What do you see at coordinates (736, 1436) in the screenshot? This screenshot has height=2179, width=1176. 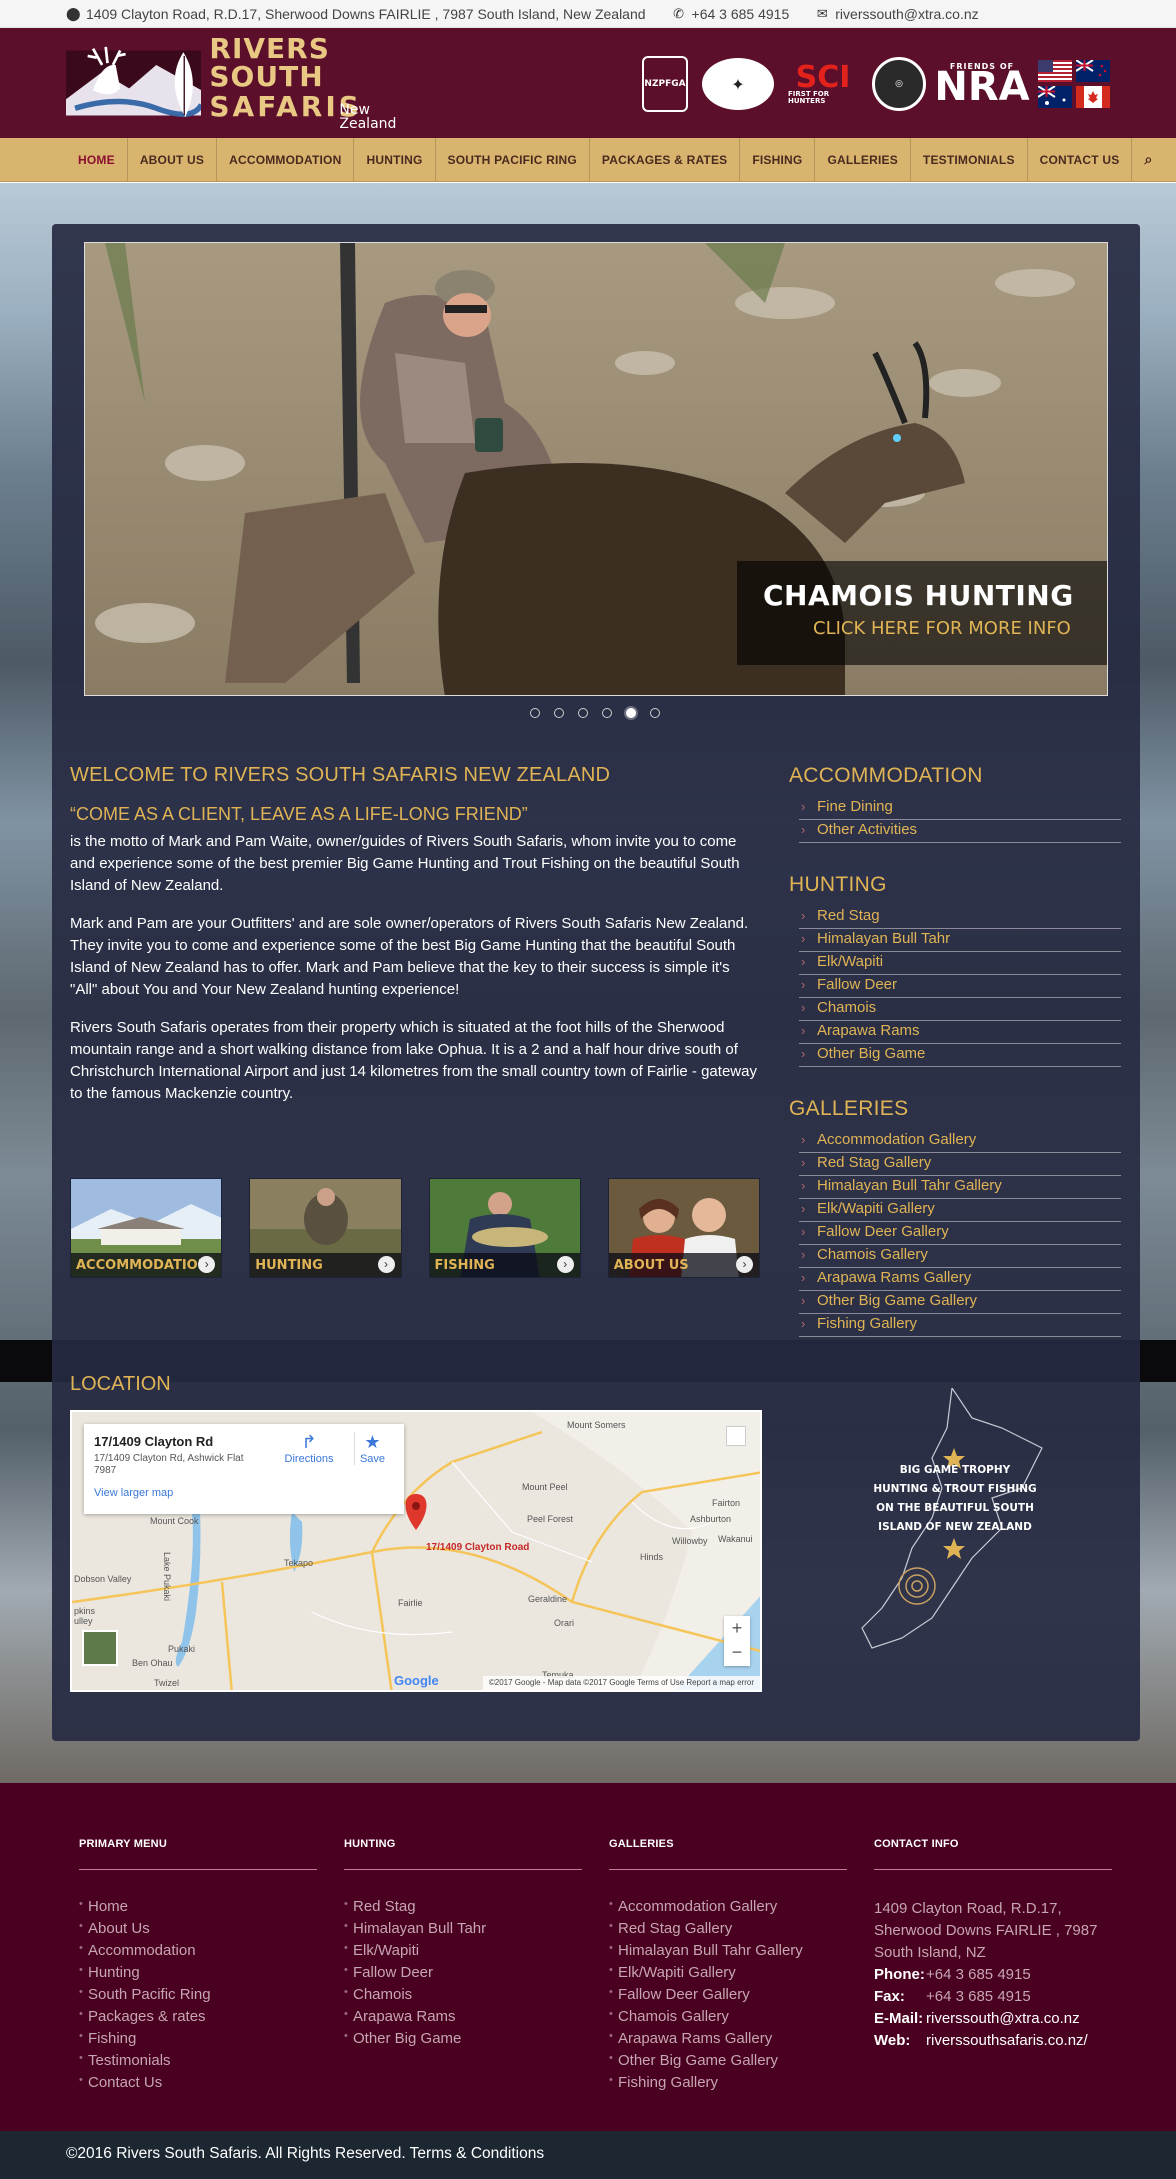 I see `street-view-pegman-icon` at bounding box center [736, 1436].